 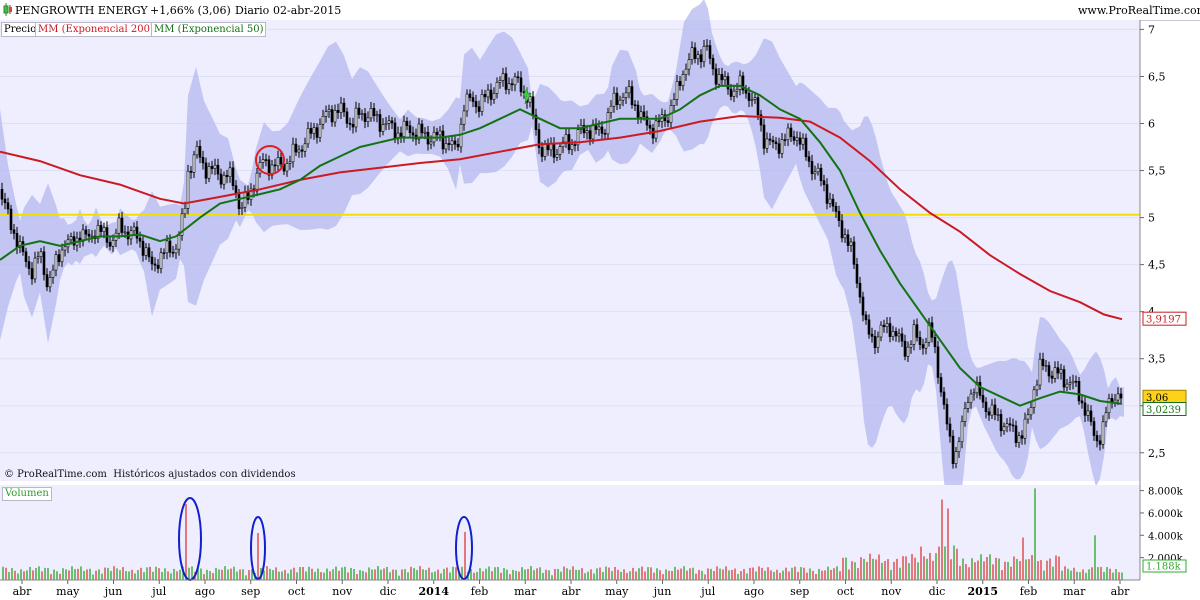 I want to click on x-tick-label: 2014, so click(x=433, y=591).